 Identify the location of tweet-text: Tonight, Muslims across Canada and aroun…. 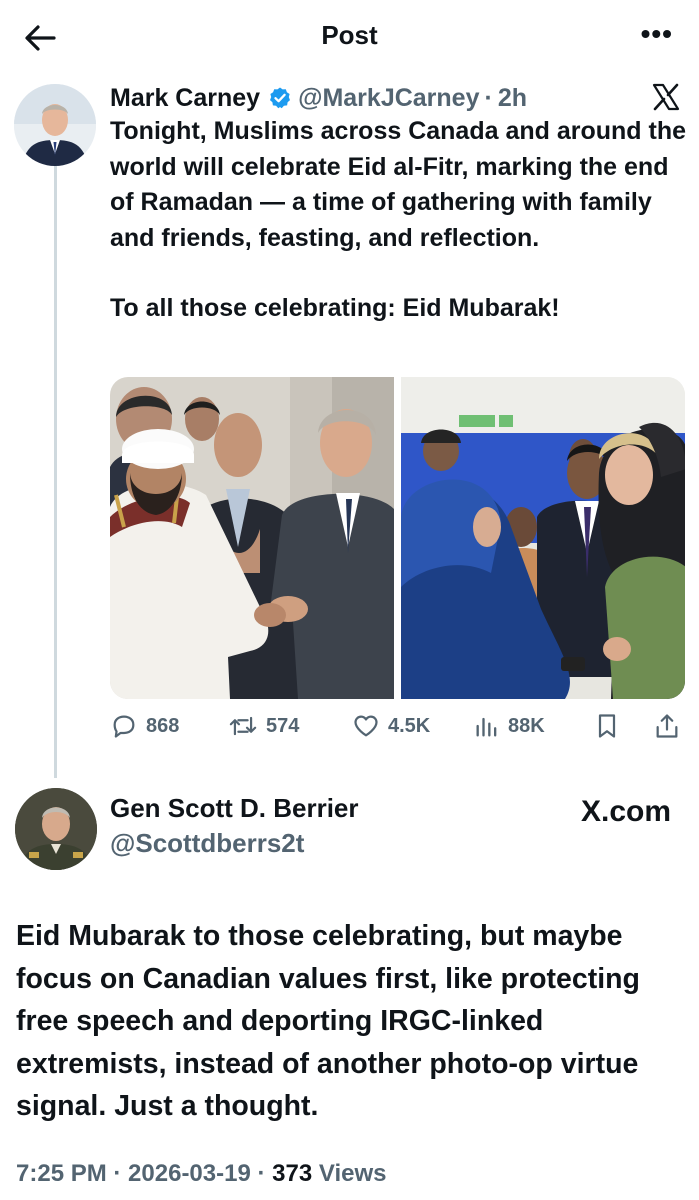
(400, 220).